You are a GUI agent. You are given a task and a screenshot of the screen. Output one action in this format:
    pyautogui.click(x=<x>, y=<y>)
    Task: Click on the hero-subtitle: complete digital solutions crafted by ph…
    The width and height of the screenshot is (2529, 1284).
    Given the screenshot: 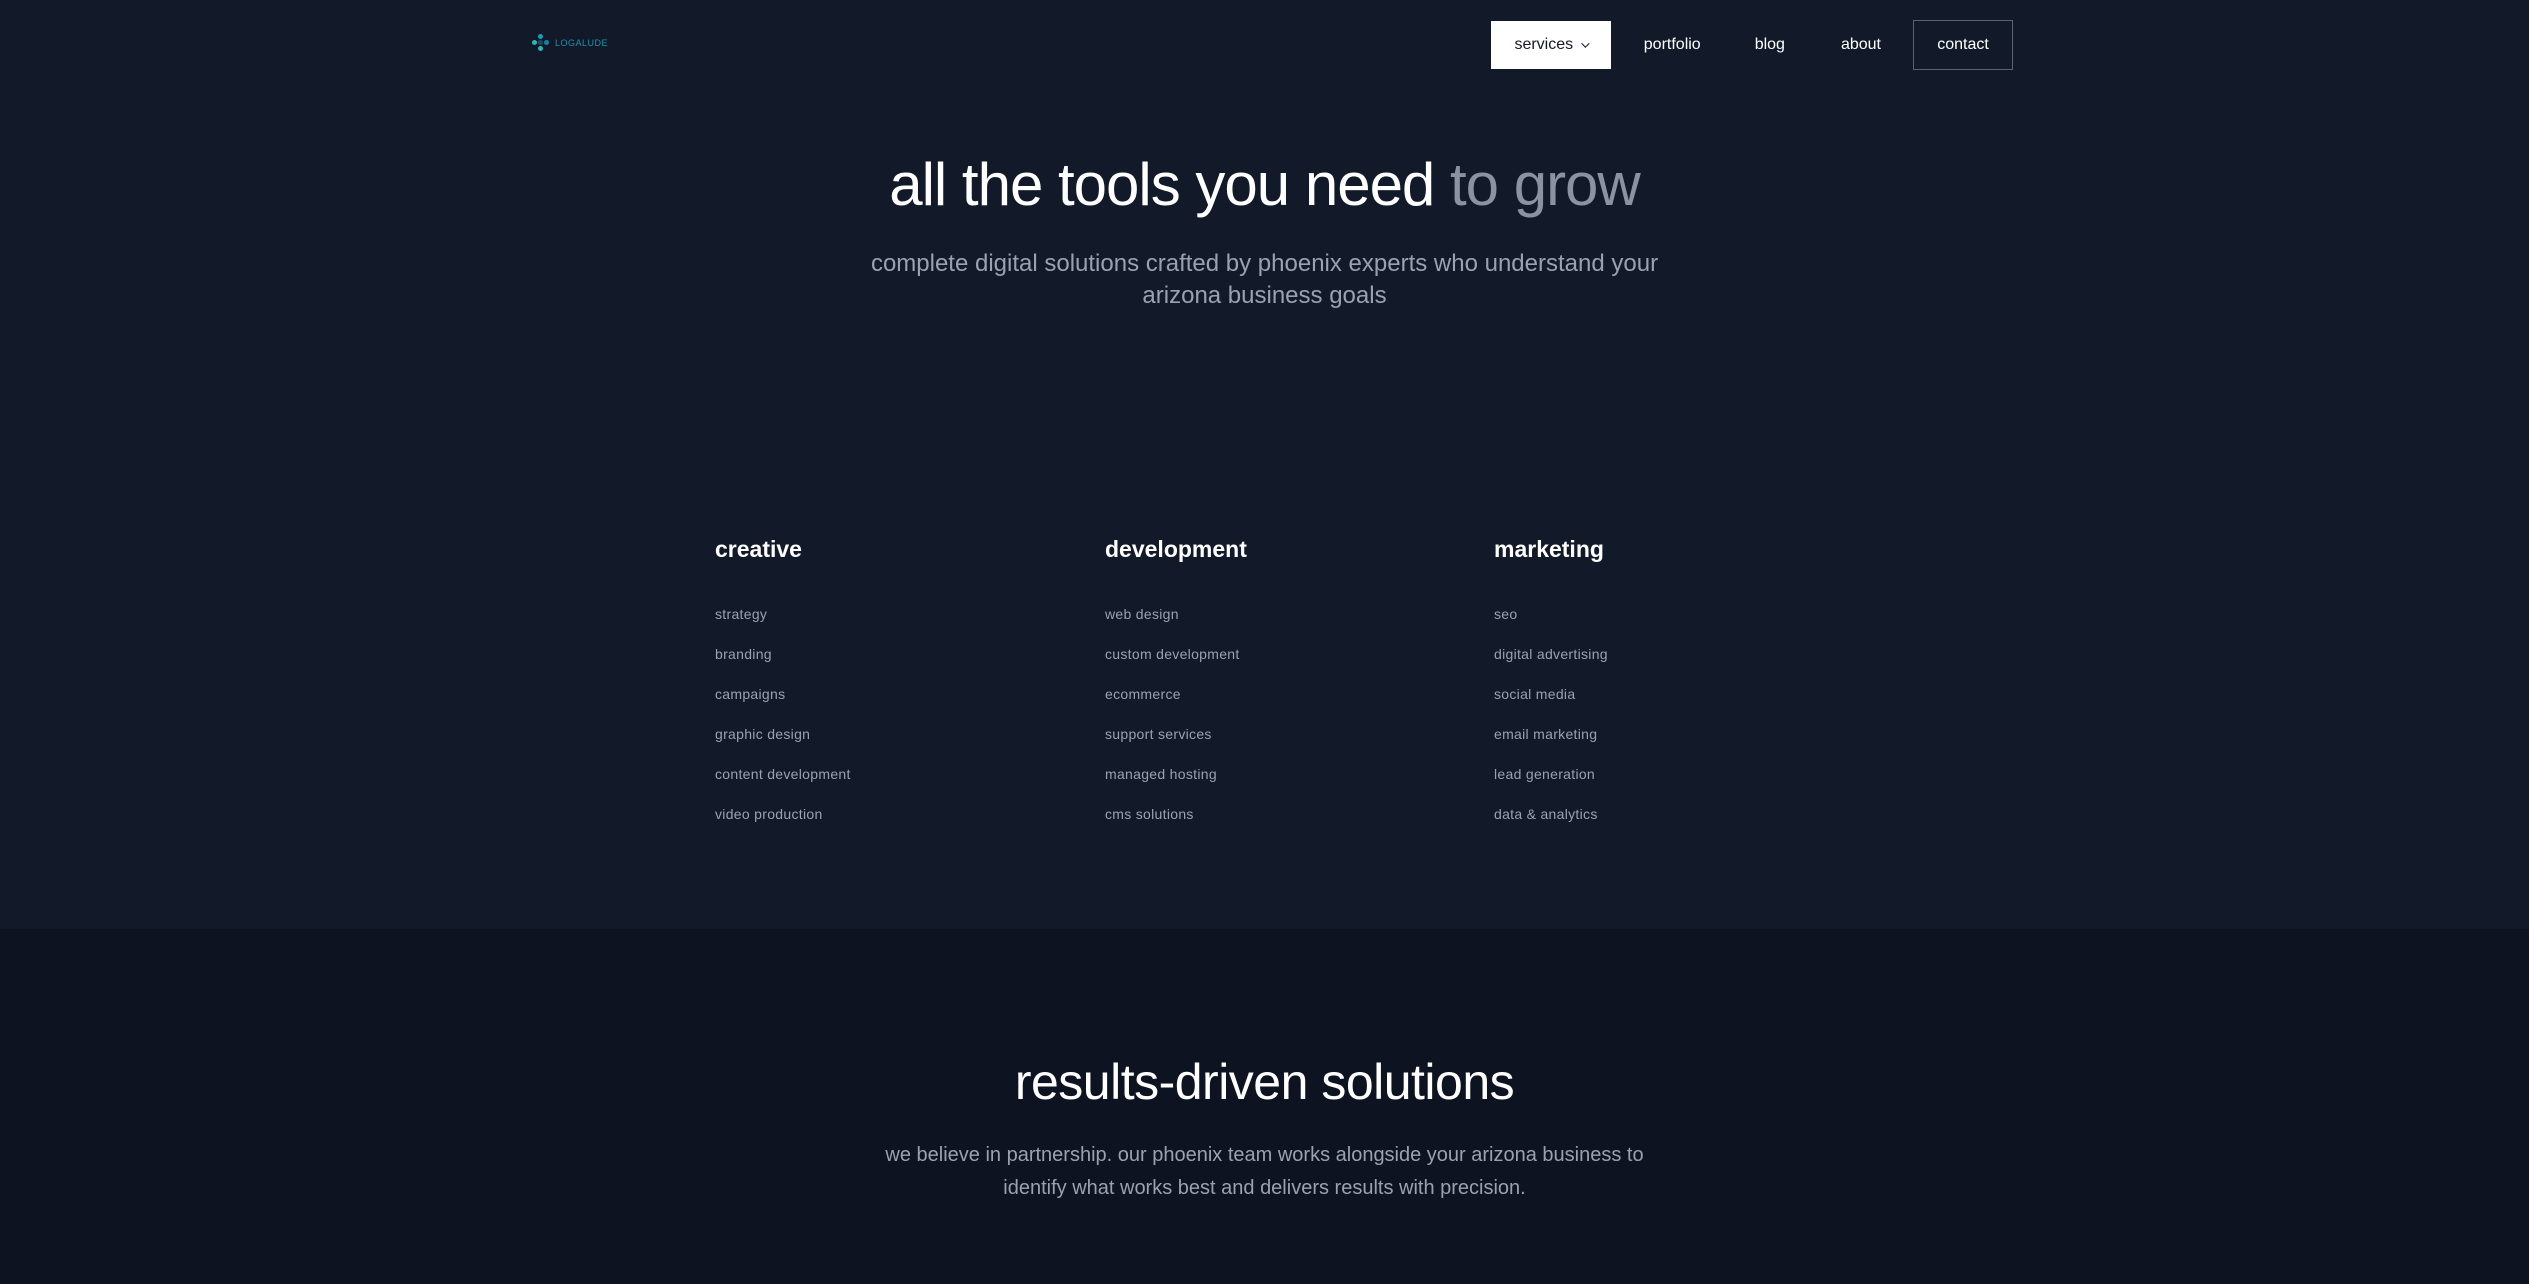 What is the action you would take?
    pyautogui.click(x=1264, y=280)
    